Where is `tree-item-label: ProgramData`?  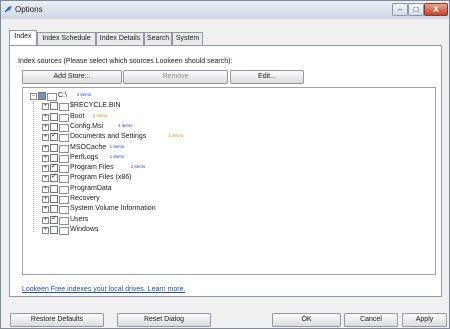
tree-item-label: ProgramData is located at coordinates (91, 188).